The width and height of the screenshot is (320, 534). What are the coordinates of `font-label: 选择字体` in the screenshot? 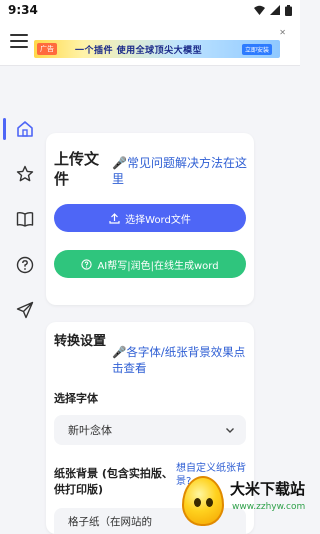 It's located at (76, 398).